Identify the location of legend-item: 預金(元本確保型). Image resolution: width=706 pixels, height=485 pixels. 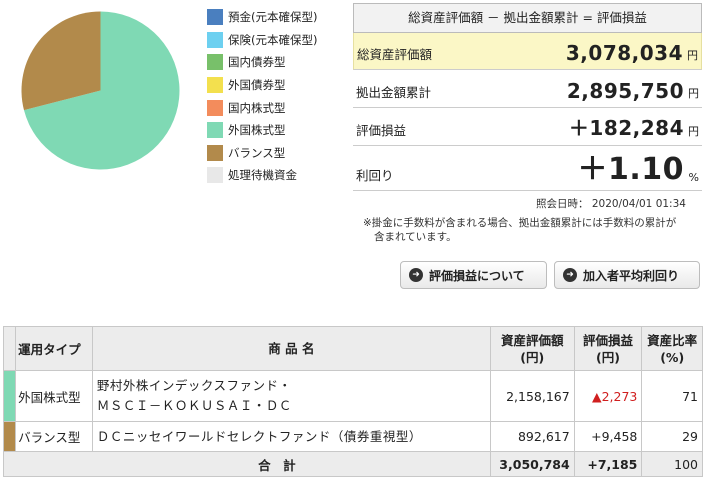
(262, 17).